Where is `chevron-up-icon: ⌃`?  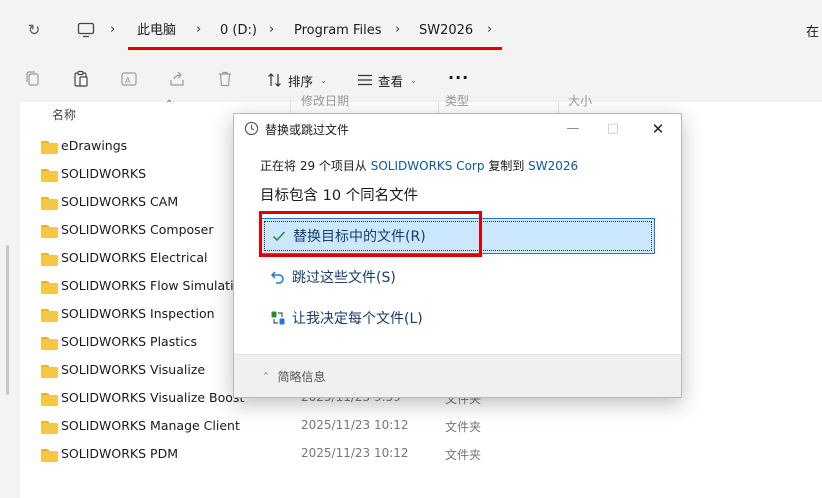
chevron-up-icon: ⌃ is located at coordinates (266, 376).